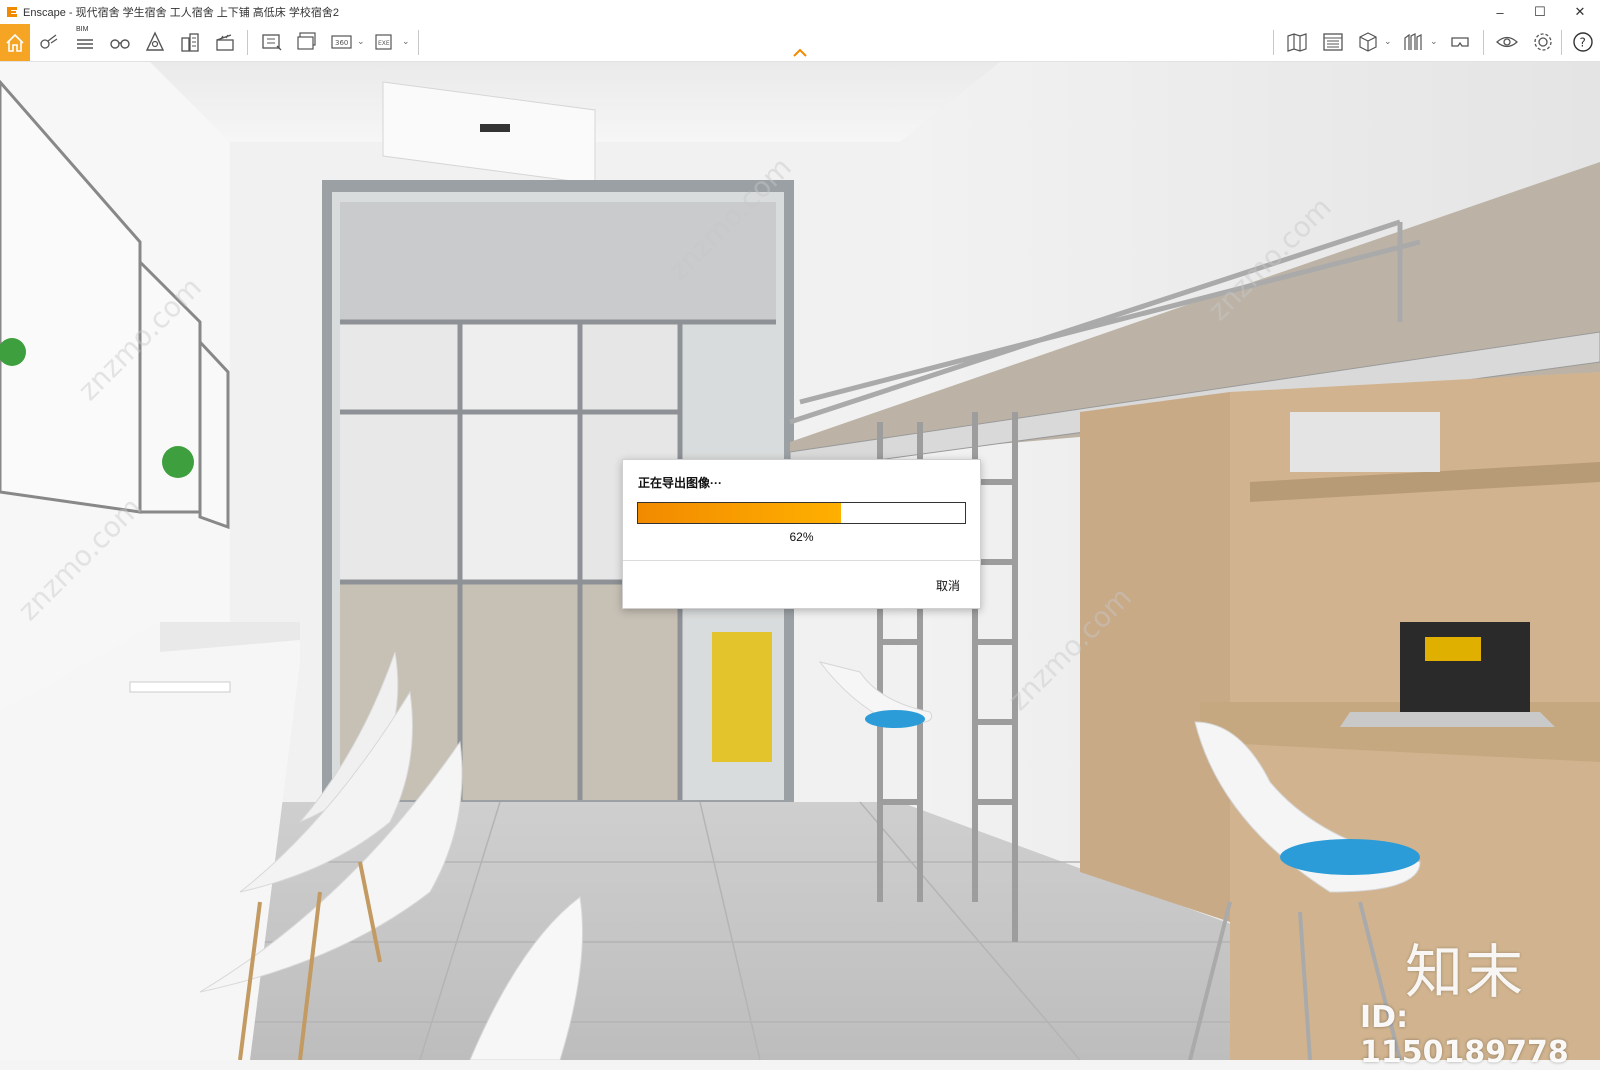  Describe the element at coordinates (225, 42) in the screenshot. I see `clapper-icon` at that location.